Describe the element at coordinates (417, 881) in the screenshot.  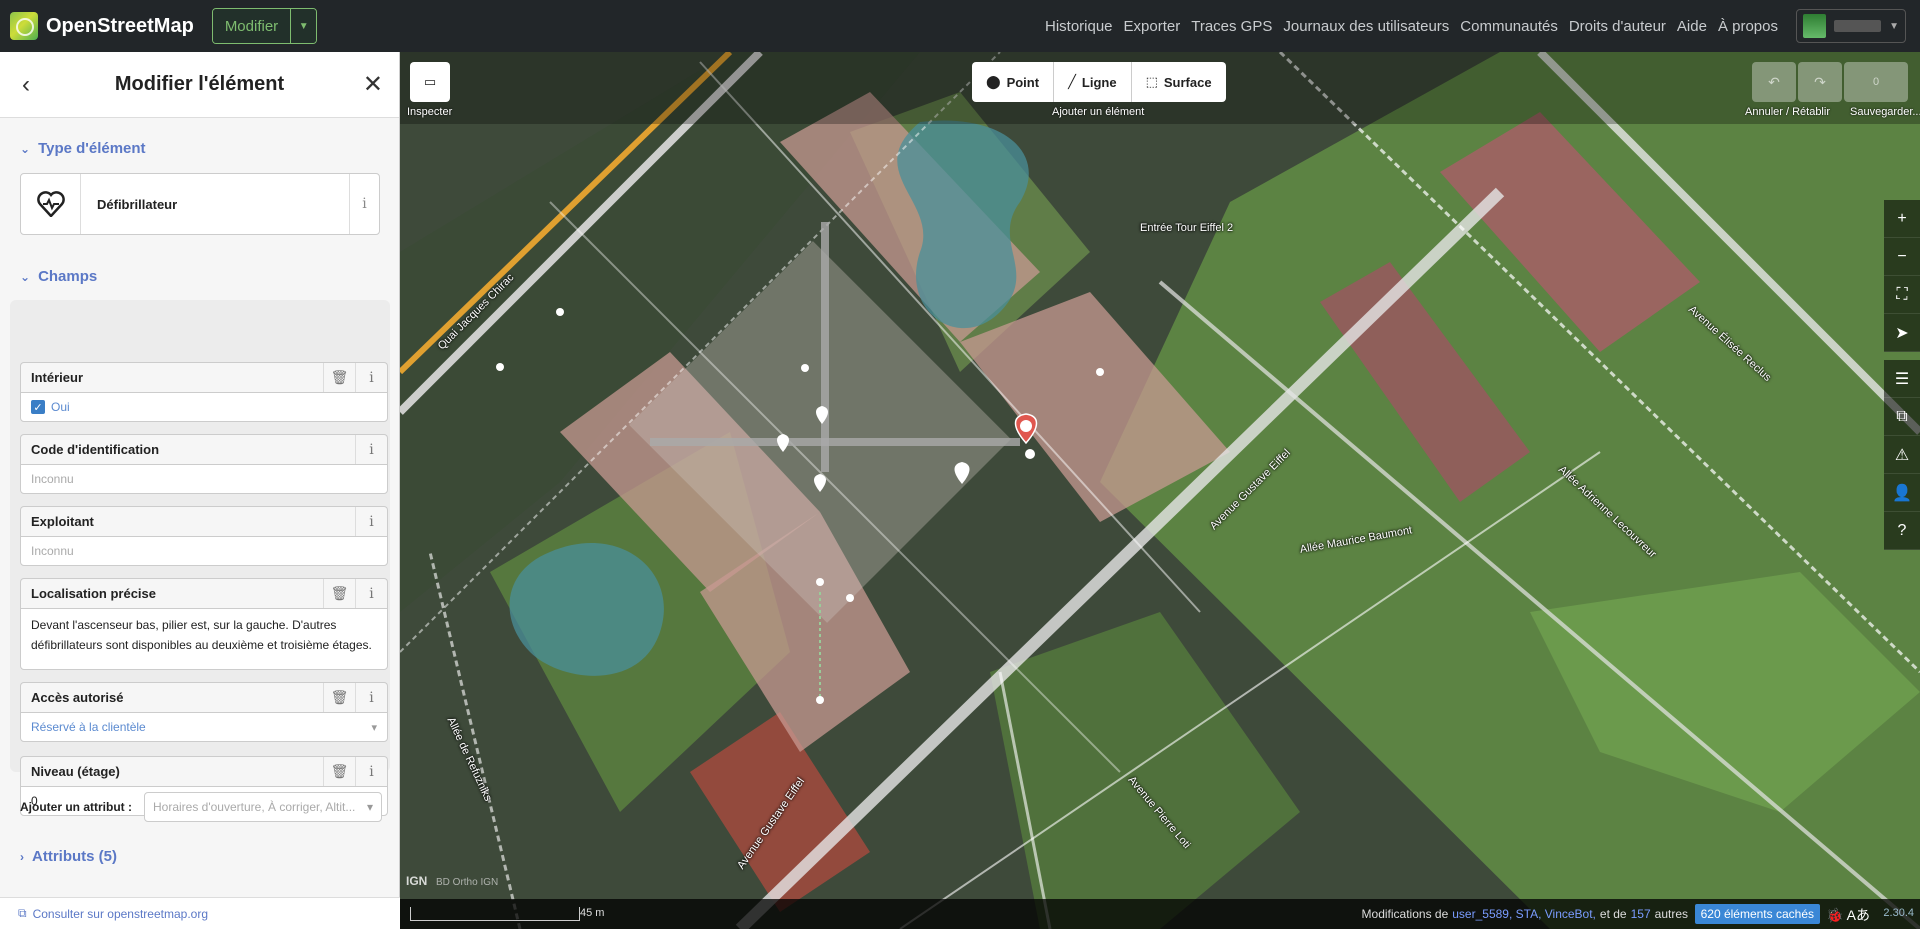
I see `ign-logo: IGN` at that location.